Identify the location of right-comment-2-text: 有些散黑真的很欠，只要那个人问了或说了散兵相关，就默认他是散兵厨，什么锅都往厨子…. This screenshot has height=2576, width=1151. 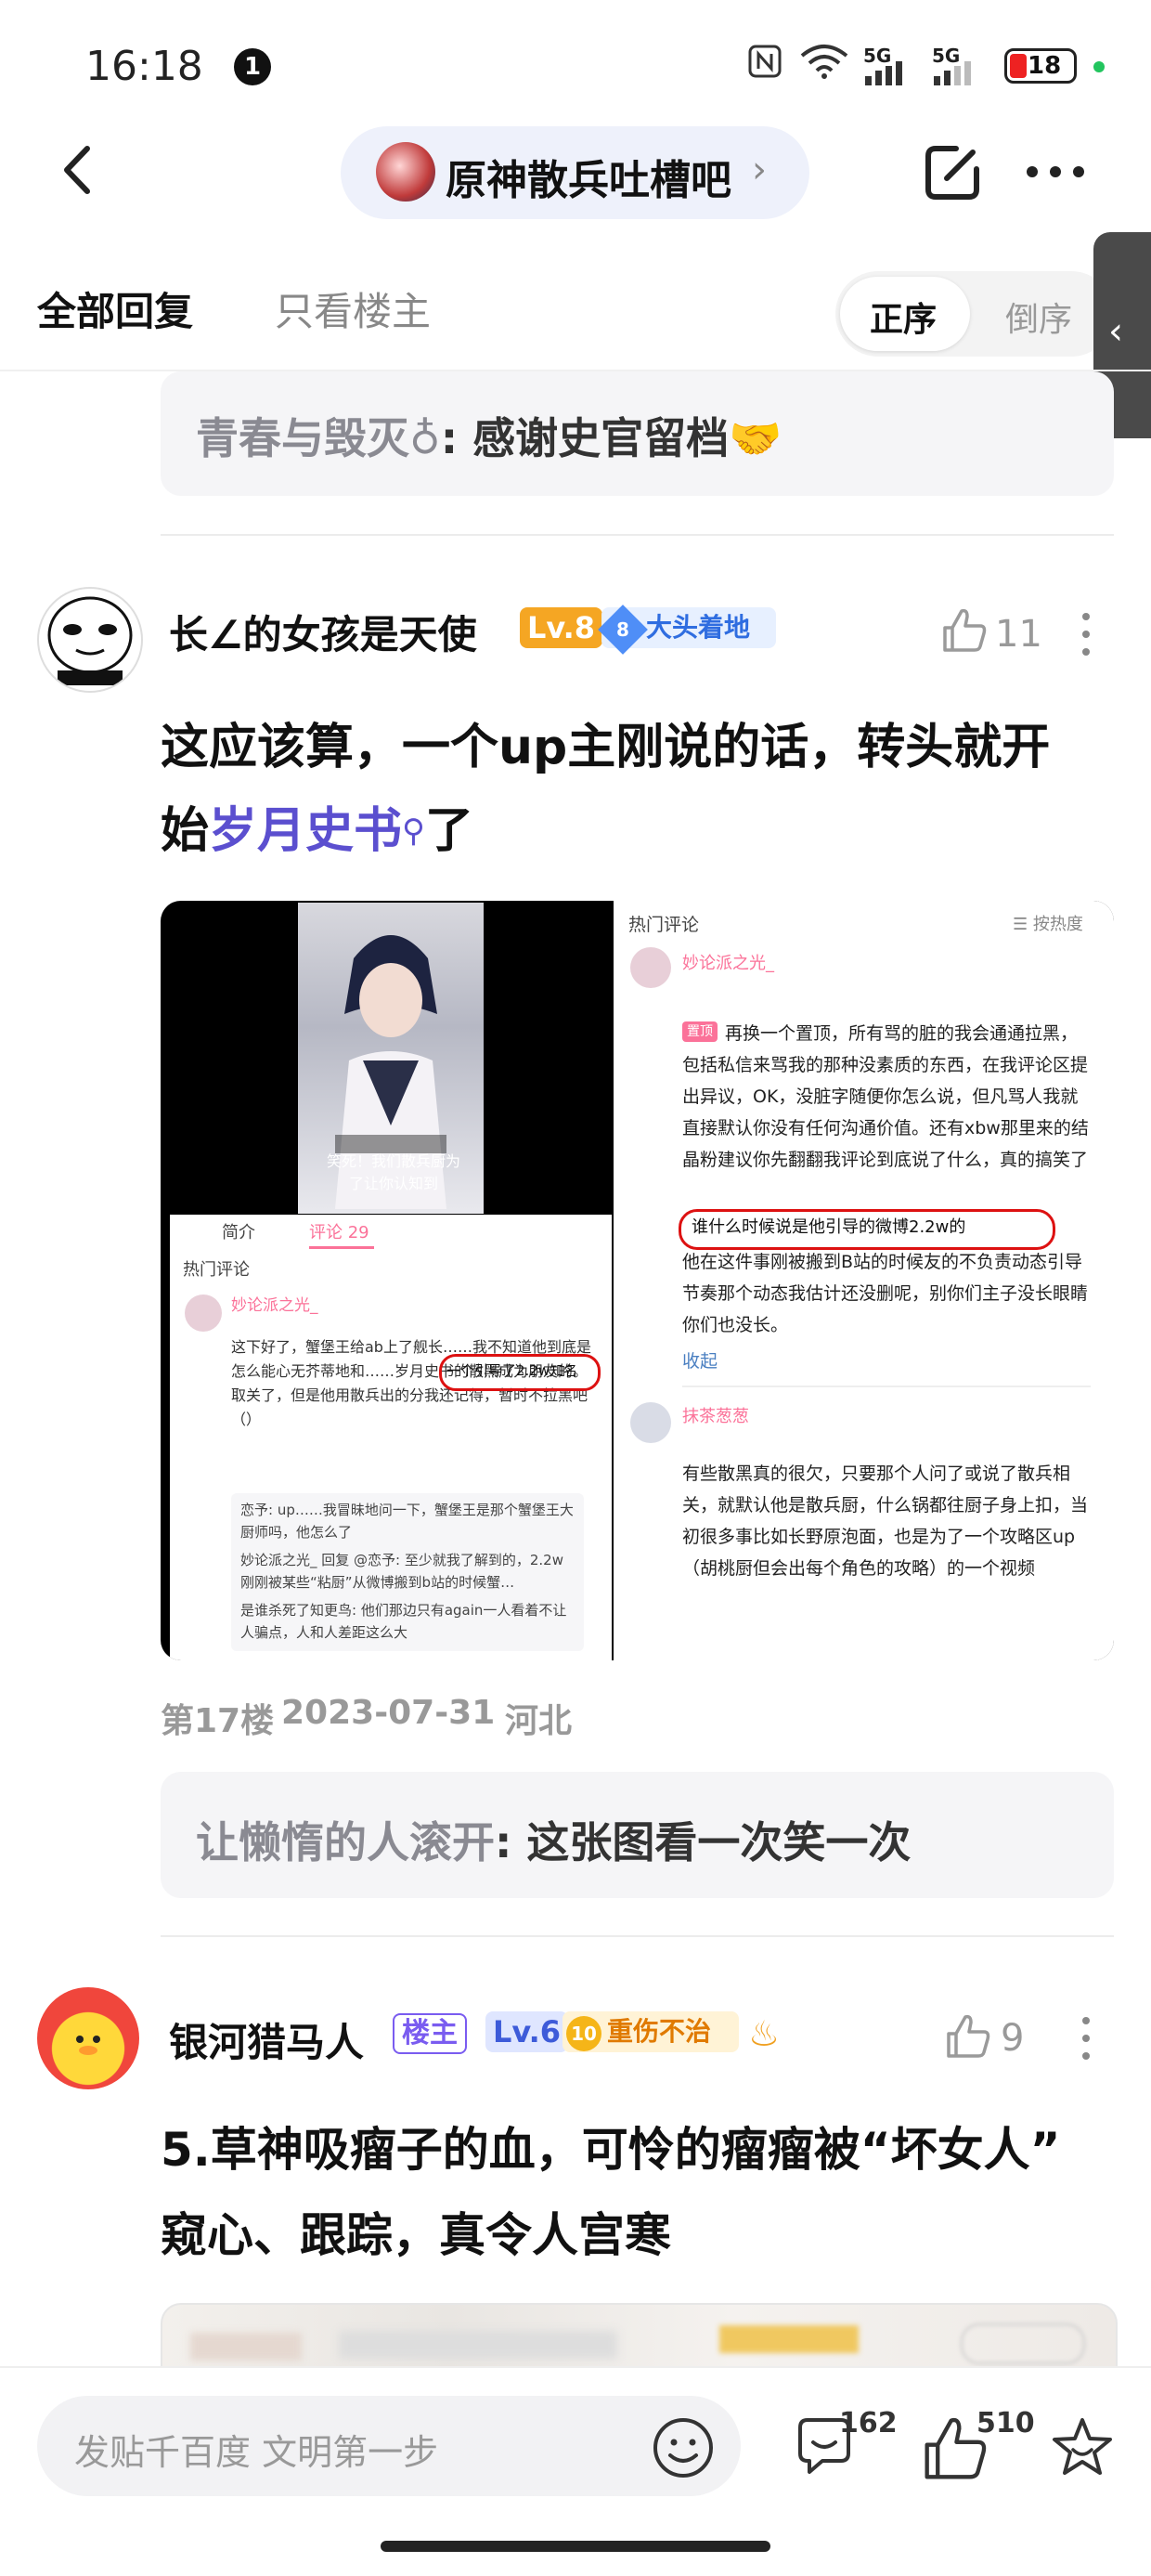
(885, 1521).